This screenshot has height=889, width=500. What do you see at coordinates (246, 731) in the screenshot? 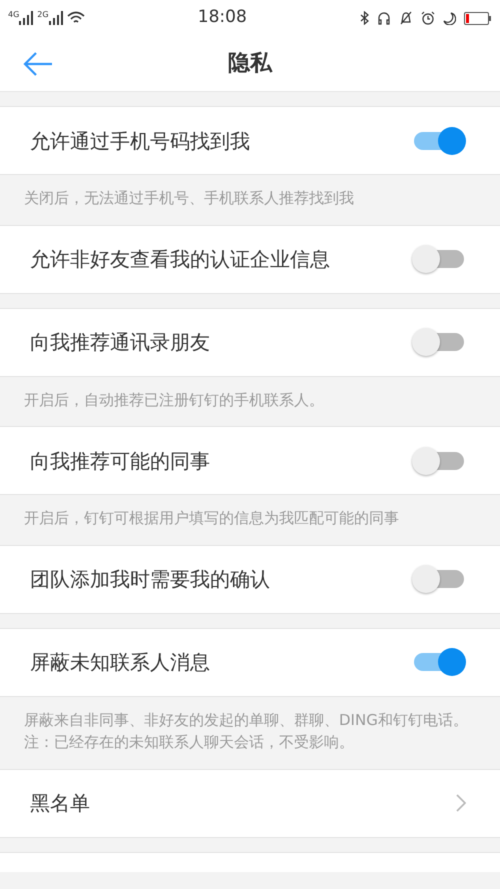
I see `setting-description: 屏蔽来自非同事、非好友的发起的单聊、群聊、DING和钉钉电话。注：已经存在的未知联系人聊天会话，不受影响。` at bounding box center [246, 731].